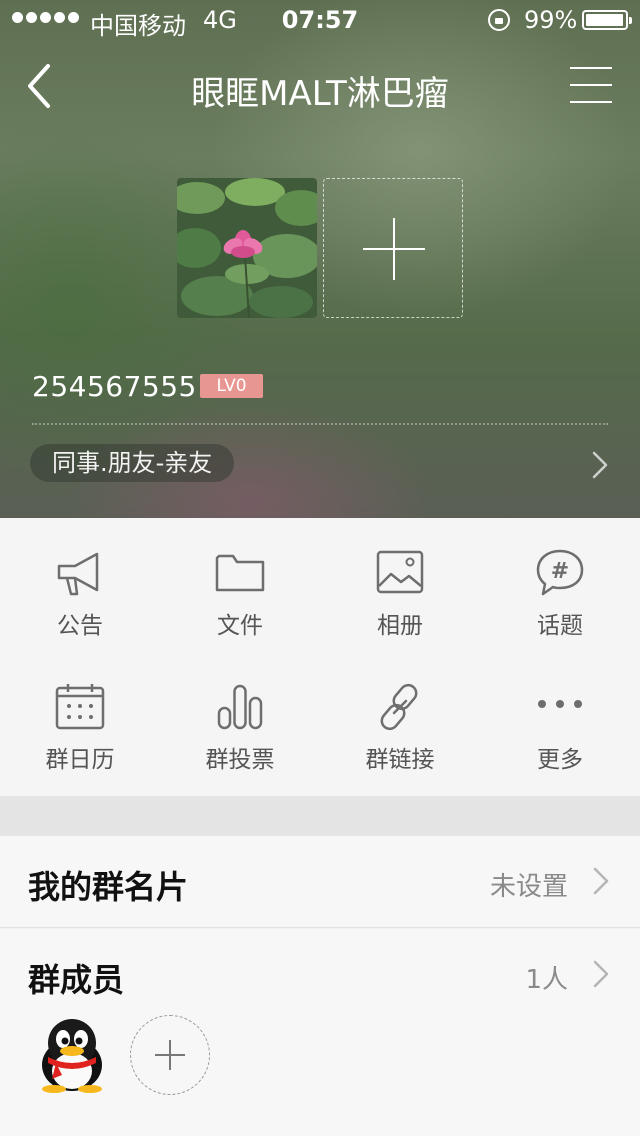  I want to click on bar-chart-icon, so click(240, 707).